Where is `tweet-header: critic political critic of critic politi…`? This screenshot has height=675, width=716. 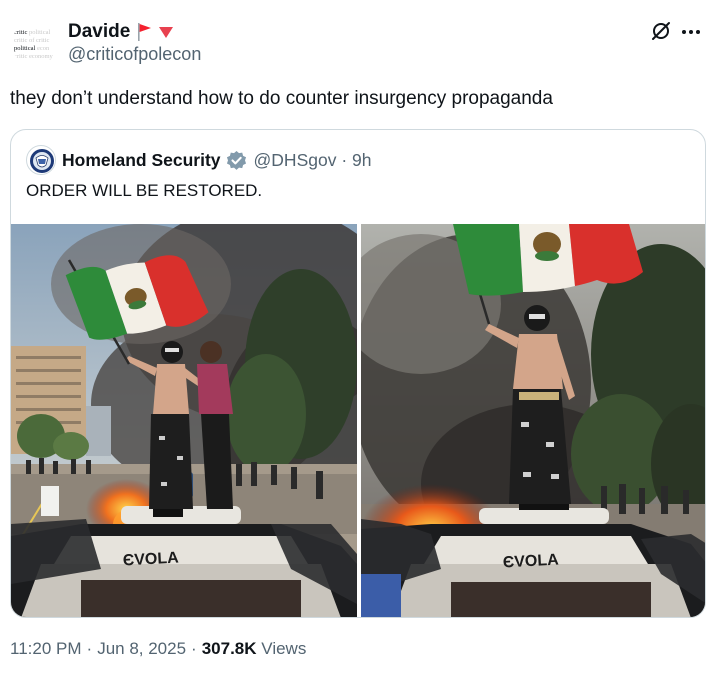 tweet-header: critic political critic of critic politi… is located at coordinates (358, 44).